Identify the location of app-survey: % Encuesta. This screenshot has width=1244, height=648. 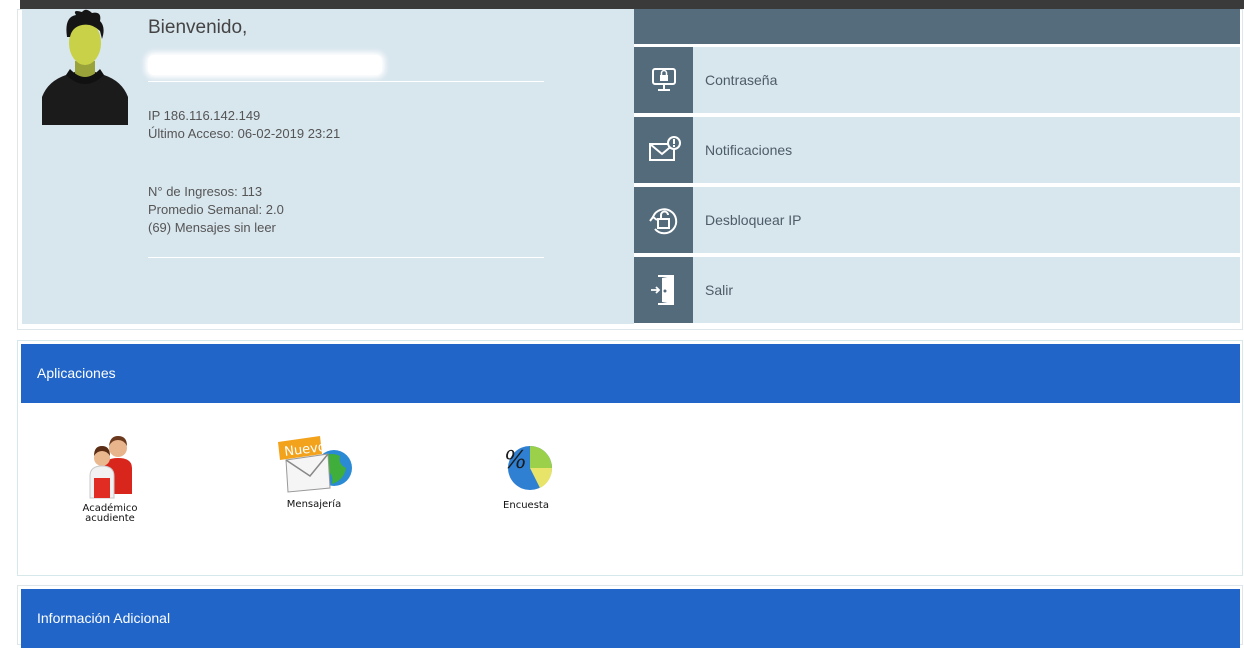
(526, 475).